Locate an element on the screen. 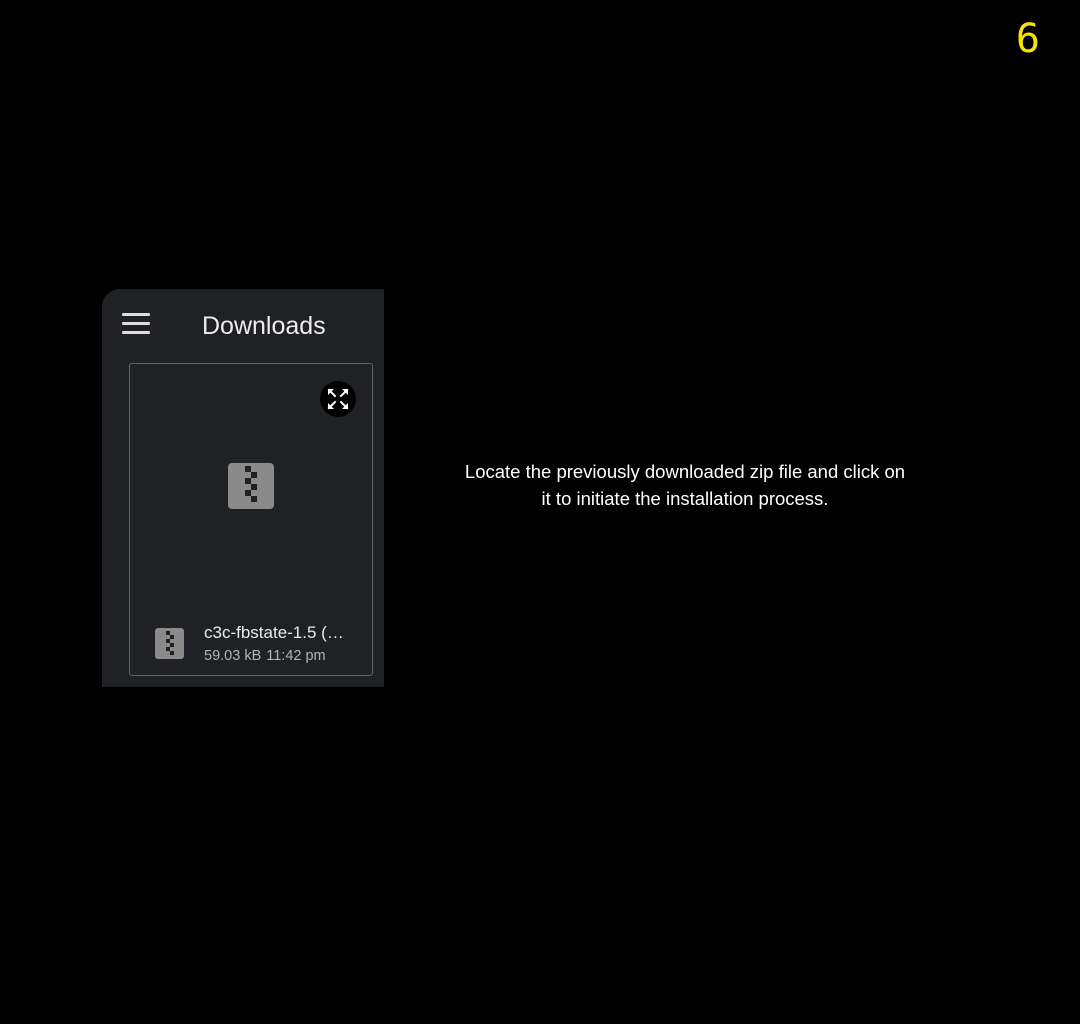 The image size is (1080, 1024). page-title: Downloads is located at coordinates (264, 326).